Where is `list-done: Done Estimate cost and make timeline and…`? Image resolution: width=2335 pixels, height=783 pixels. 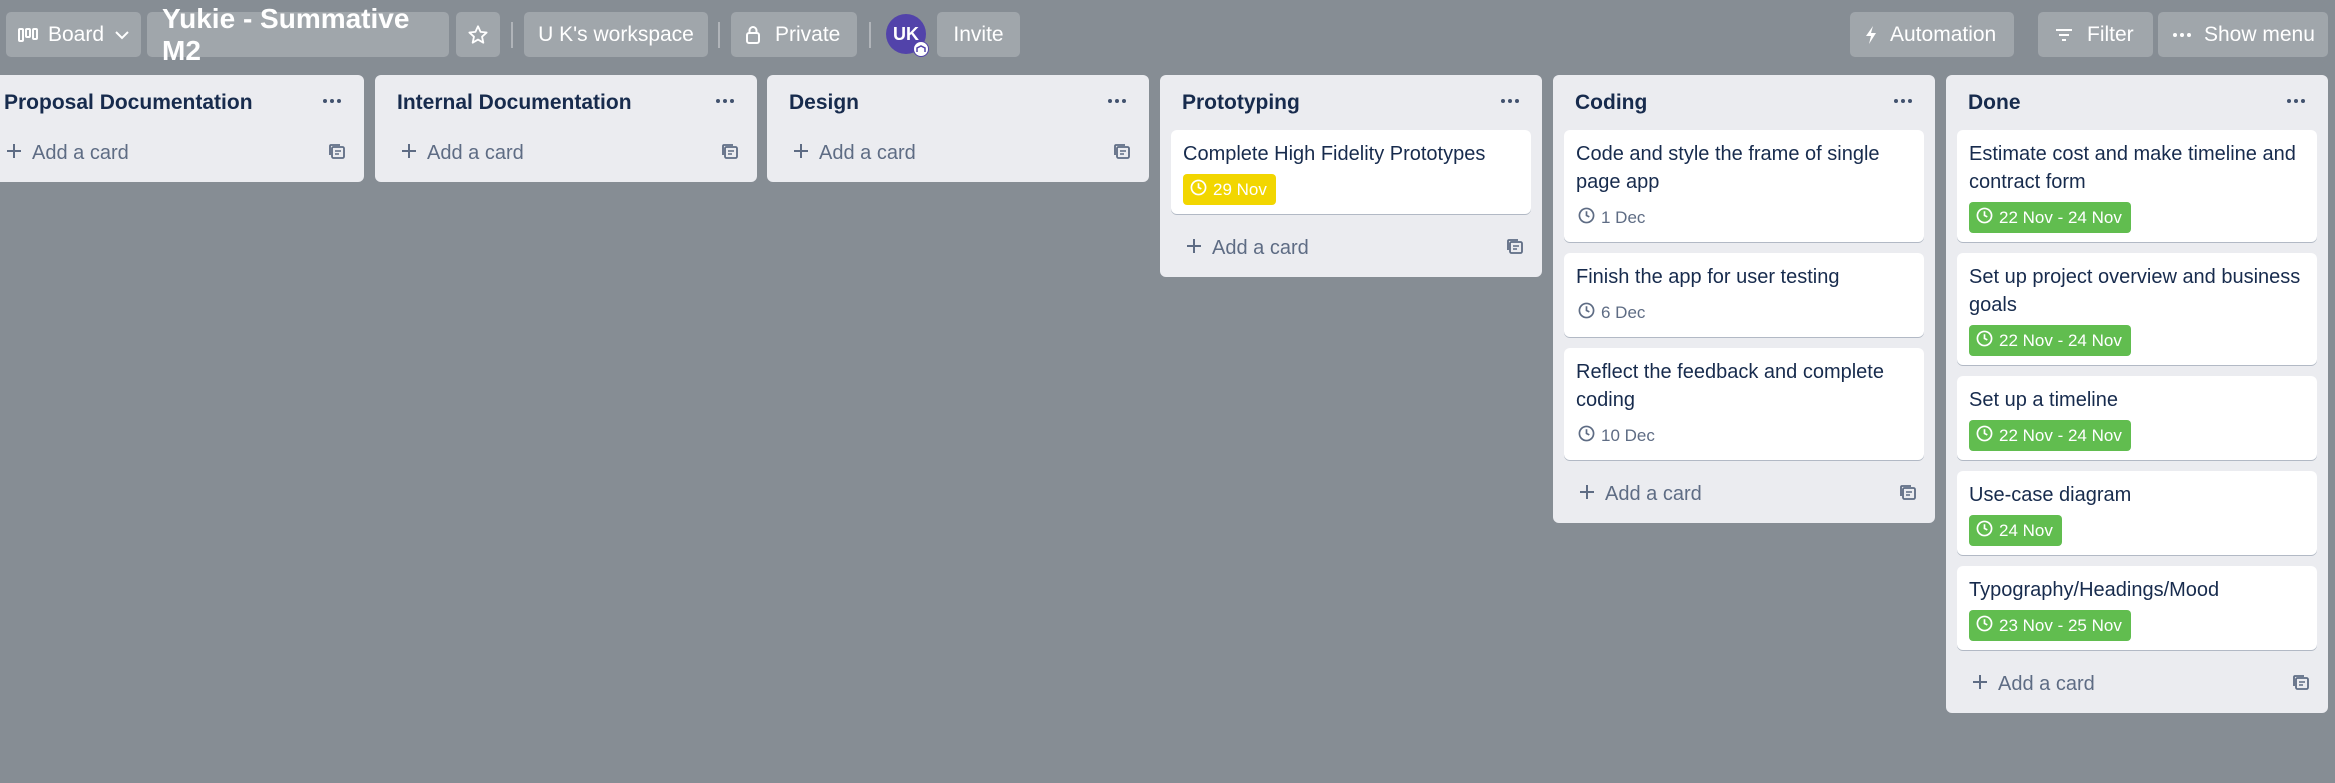 list-done: Done Estimate cost and make timeline and… is located at coordinates (2137, 394).